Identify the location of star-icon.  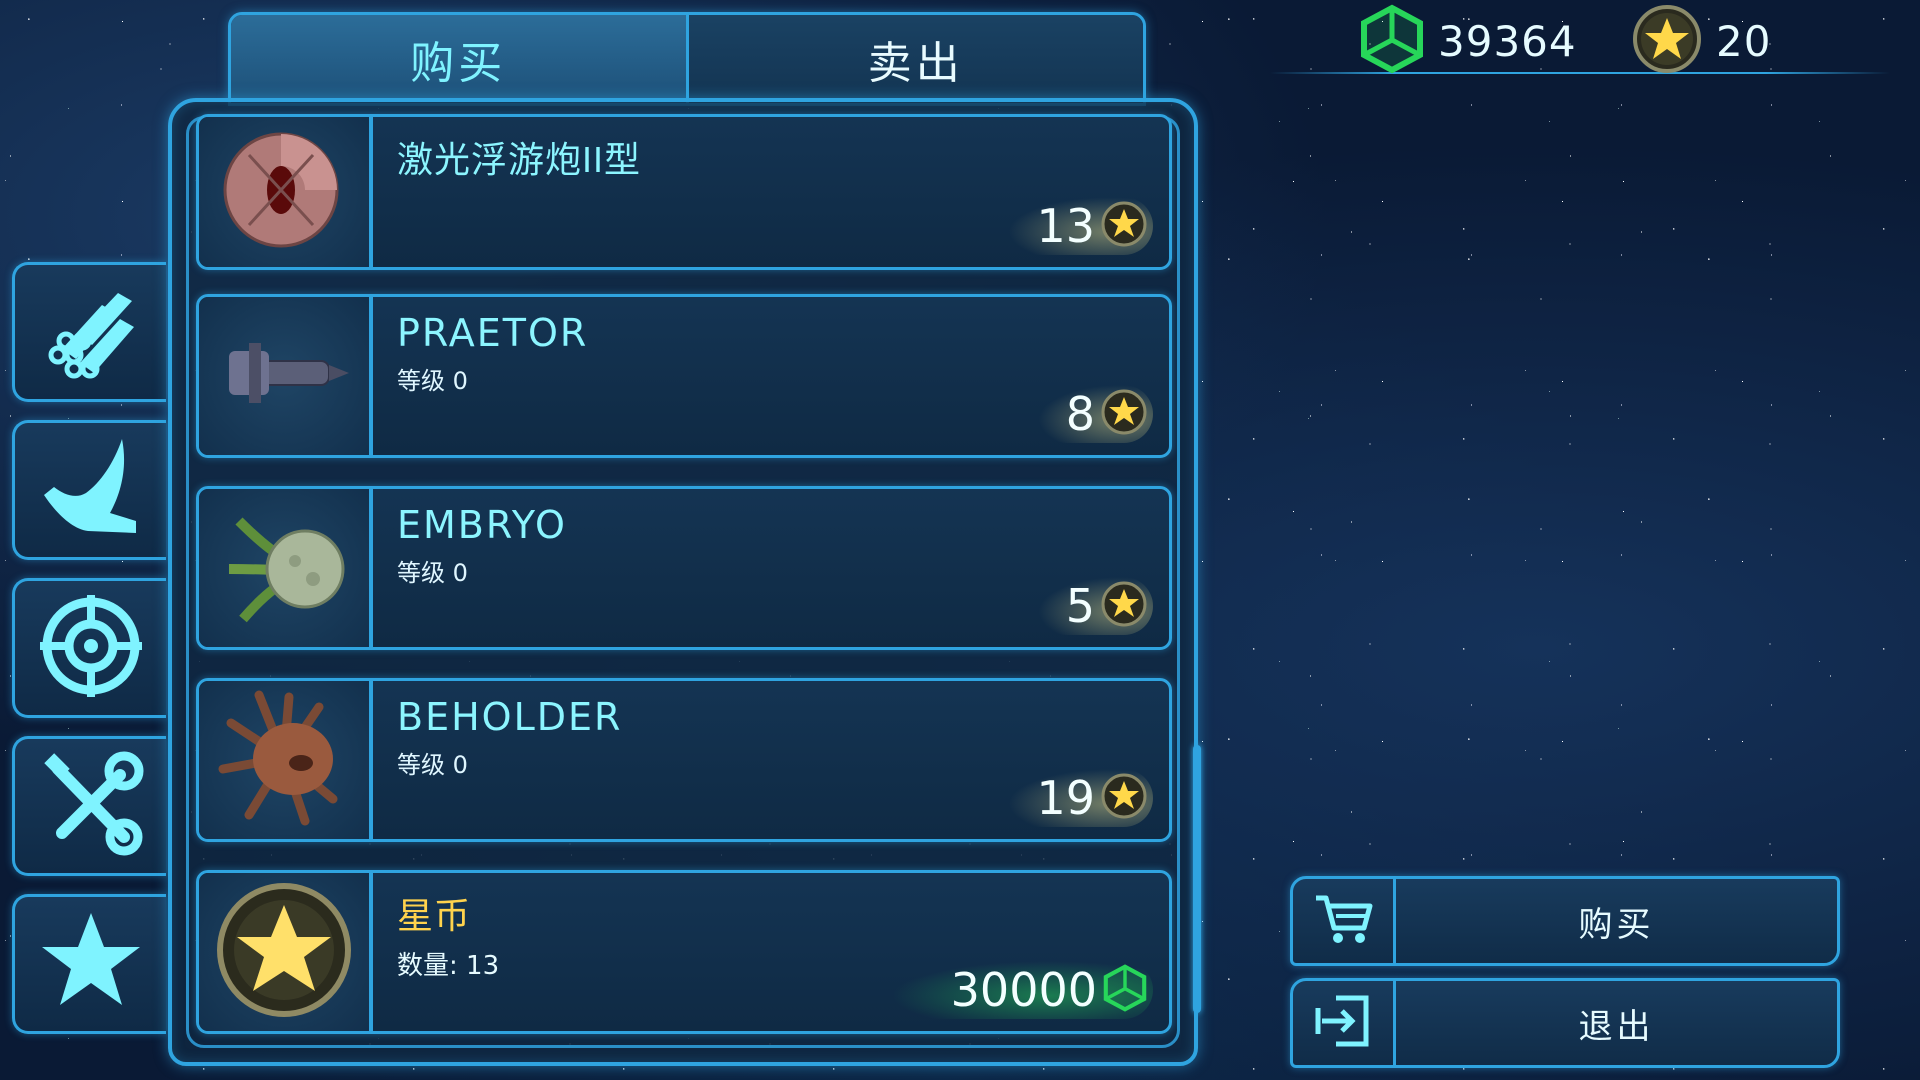
(91, 964).